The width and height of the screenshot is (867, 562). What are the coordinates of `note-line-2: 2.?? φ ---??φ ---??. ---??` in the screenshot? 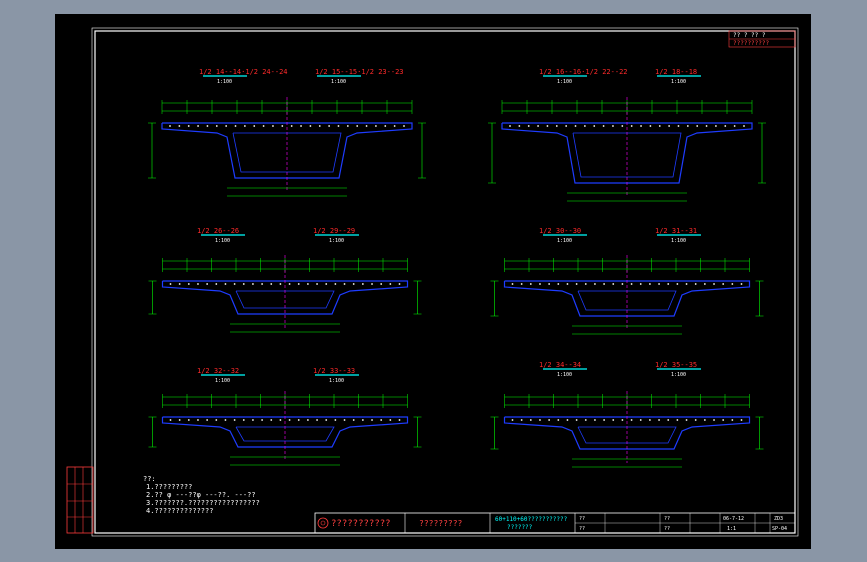 It's located at (201, 495).